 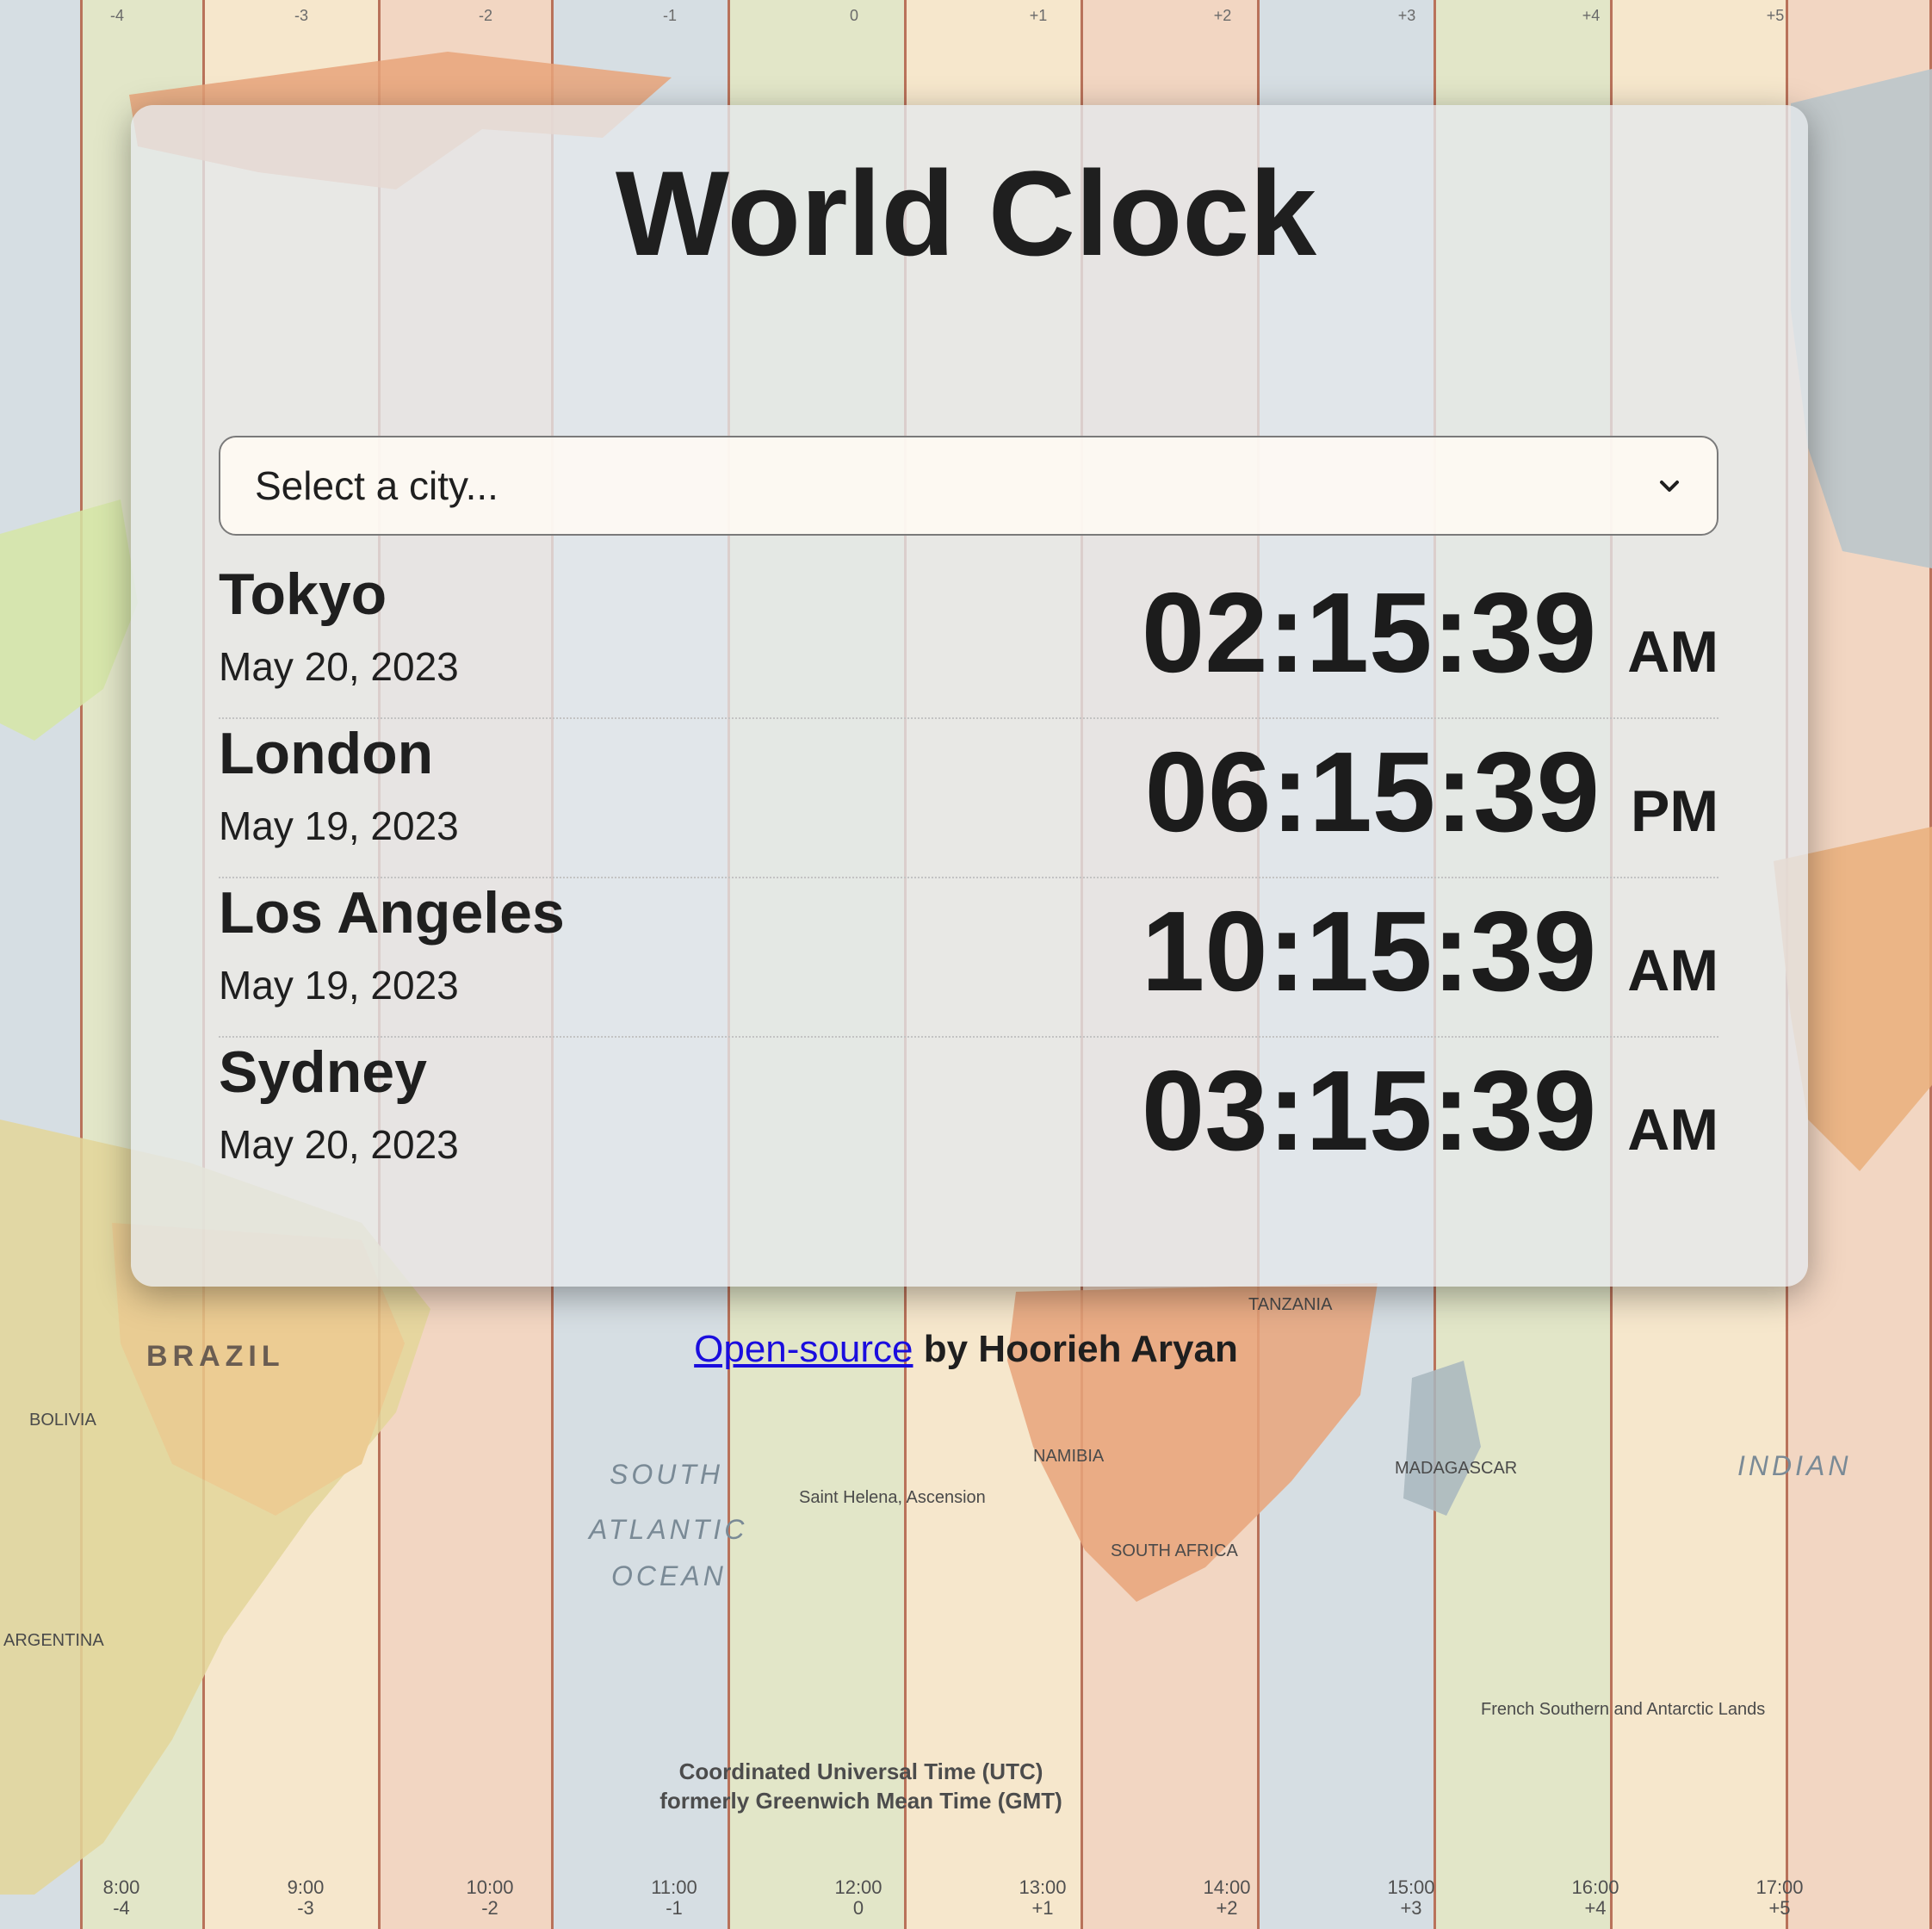 I want to click on open-source-link: Open-source, so click(x=804, y=1349).